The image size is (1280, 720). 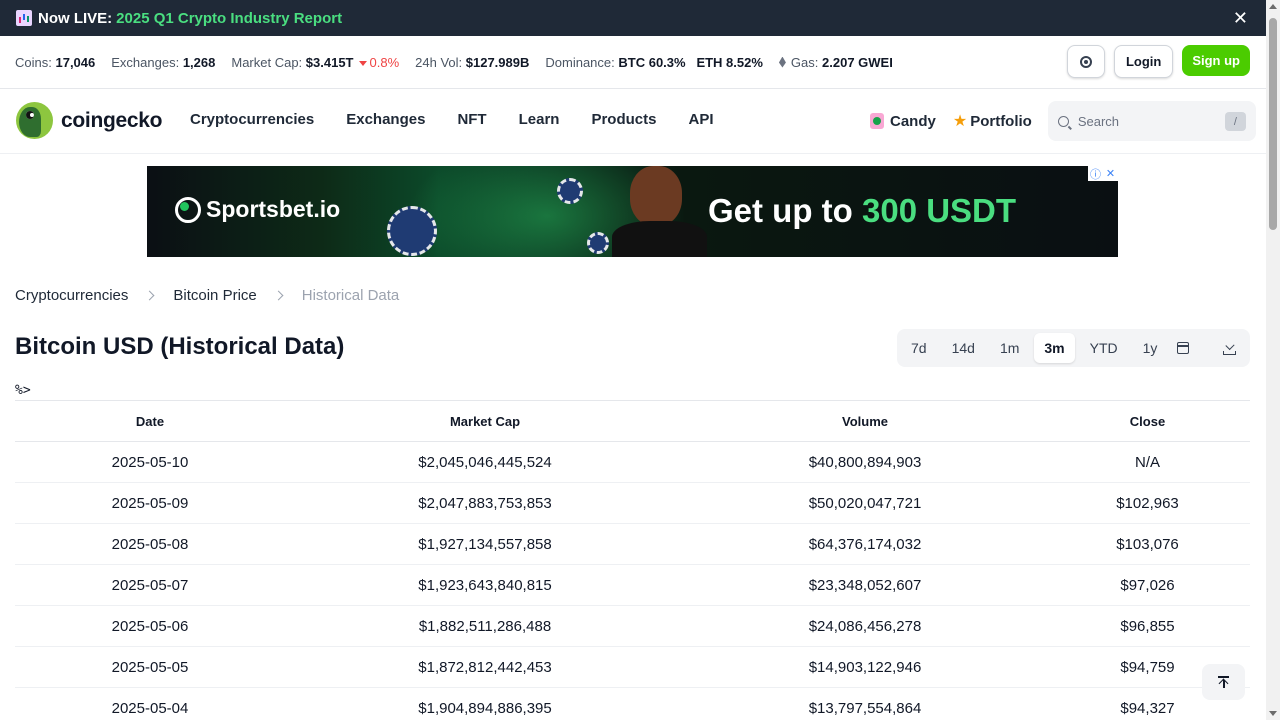 I want to click on cell-close: $96,855, so click(x=1147, y=626).